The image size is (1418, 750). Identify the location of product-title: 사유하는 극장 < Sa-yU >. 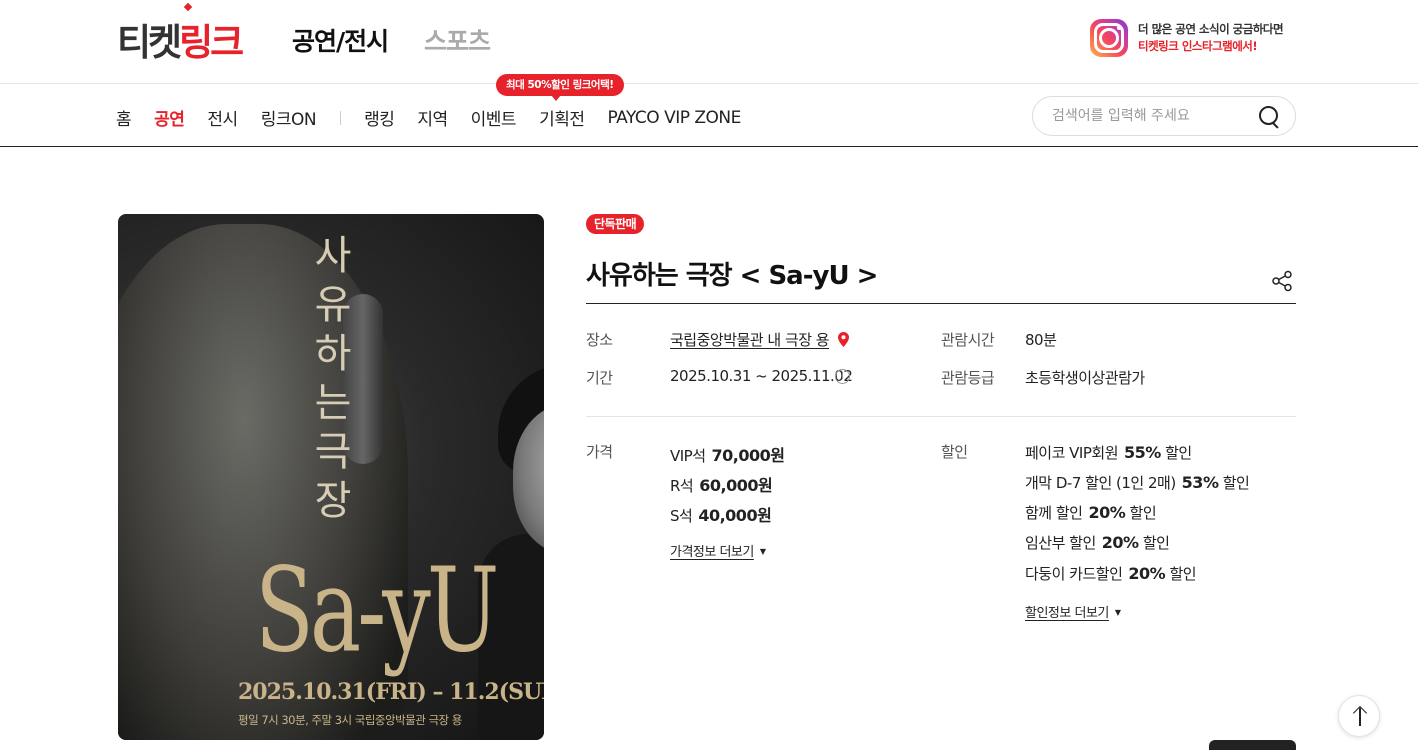
(732, 276).